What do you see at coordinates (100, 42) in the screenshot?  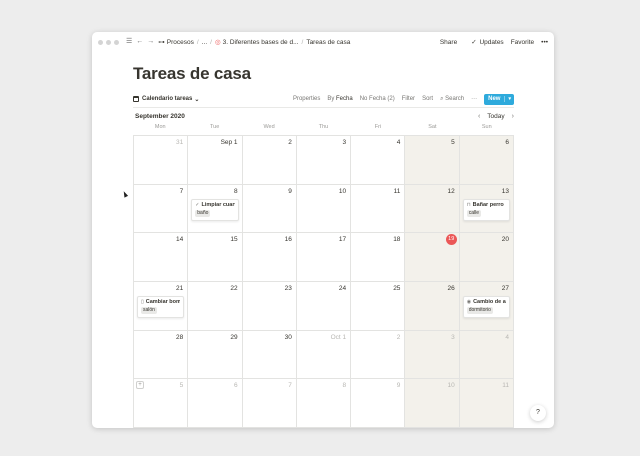 I see `close-window-icon` at bounding box center [100, 42].